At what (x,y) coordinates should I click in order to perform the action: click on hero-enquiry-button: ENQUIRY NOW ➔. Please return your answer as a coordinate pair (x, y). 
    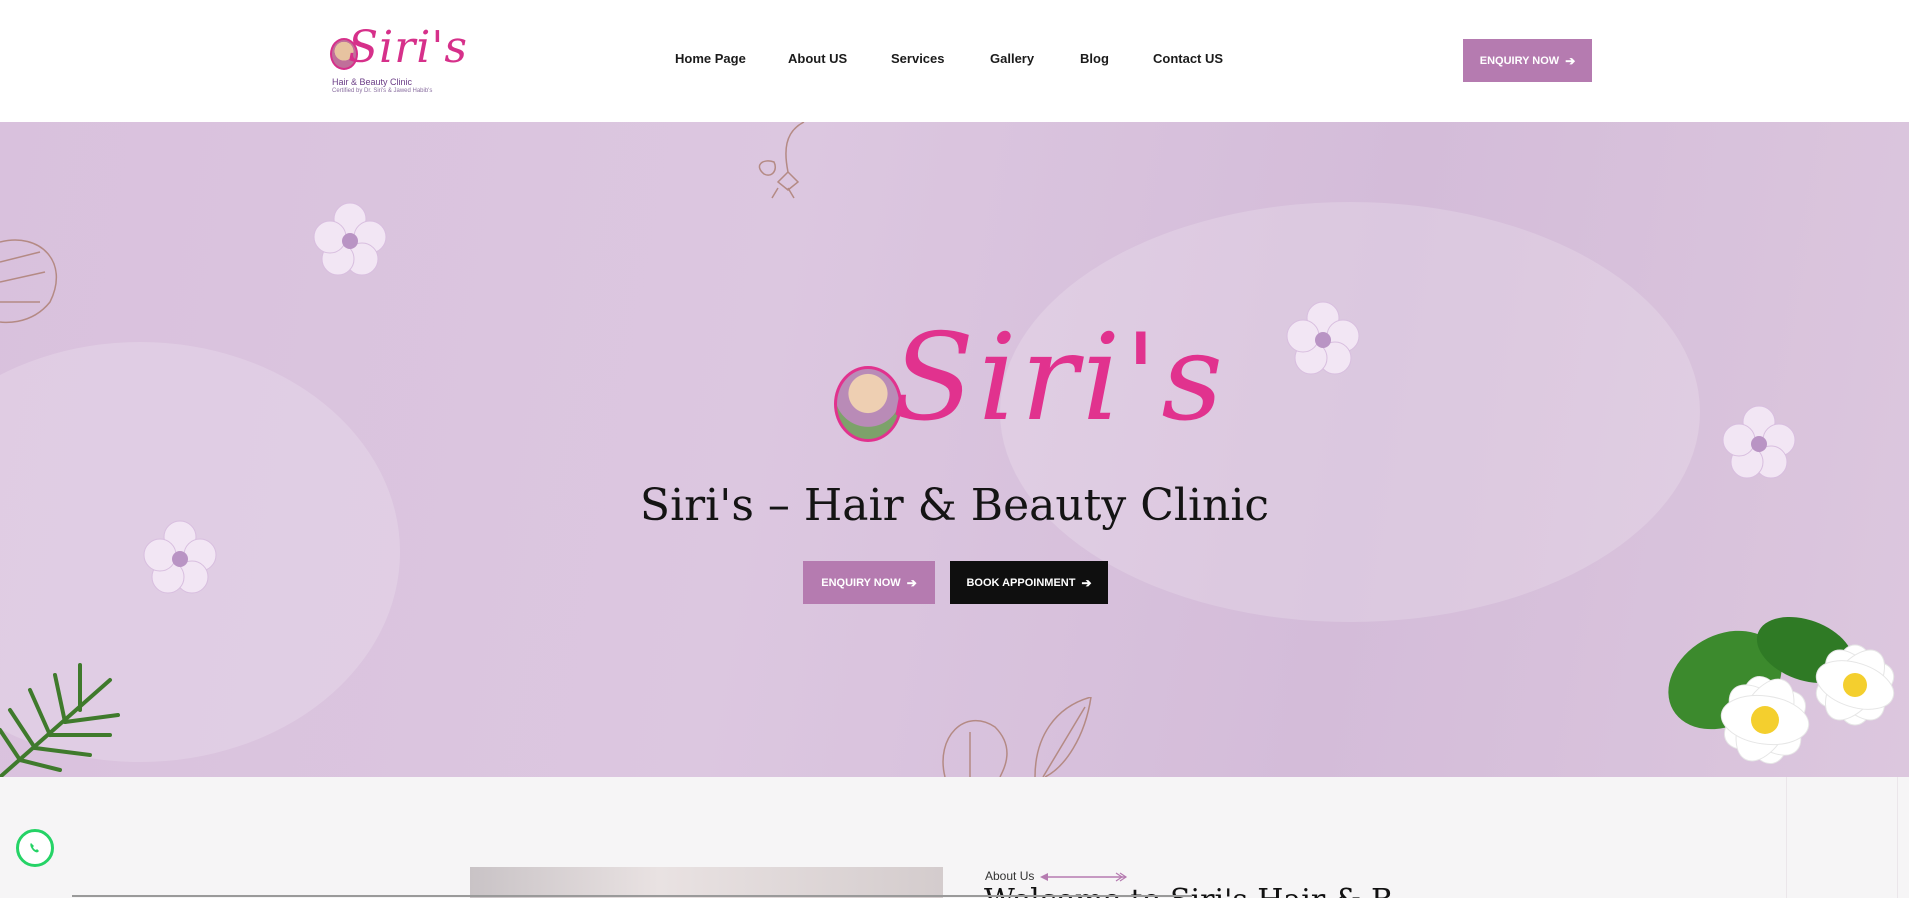
    Looking at the image, I should click on (869, 582).